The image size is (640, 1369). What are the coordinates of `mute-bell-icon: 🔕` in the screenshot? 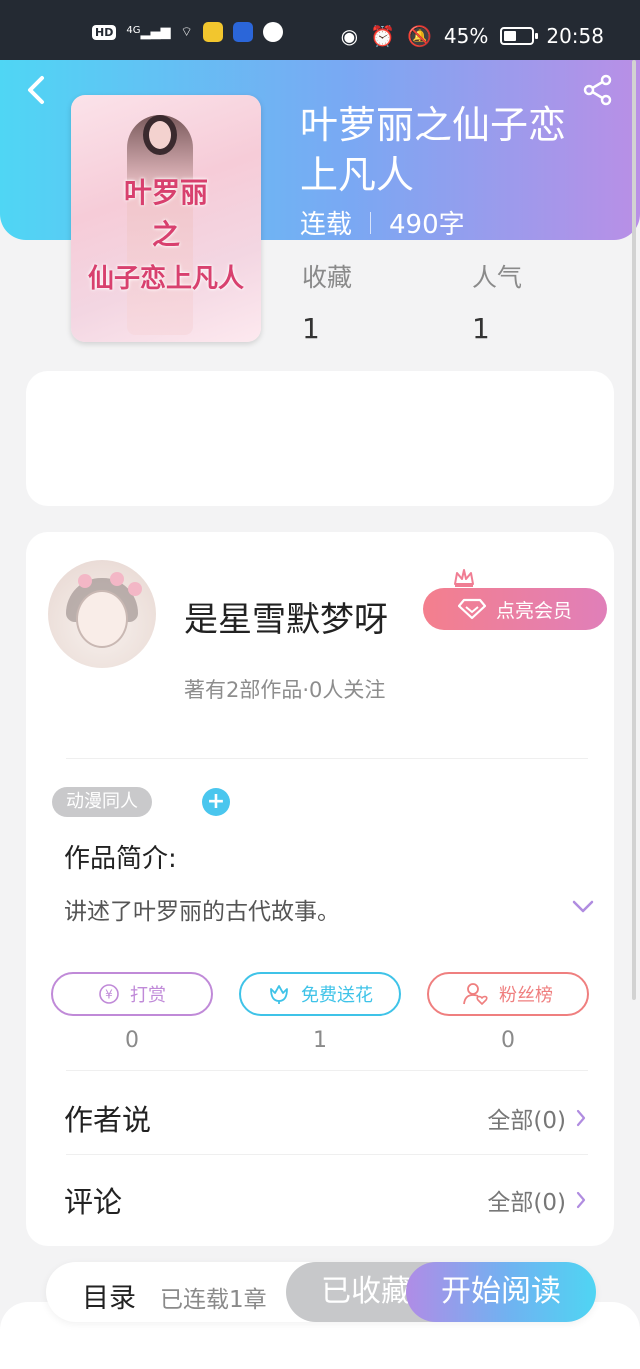 It's located at (419, 36).